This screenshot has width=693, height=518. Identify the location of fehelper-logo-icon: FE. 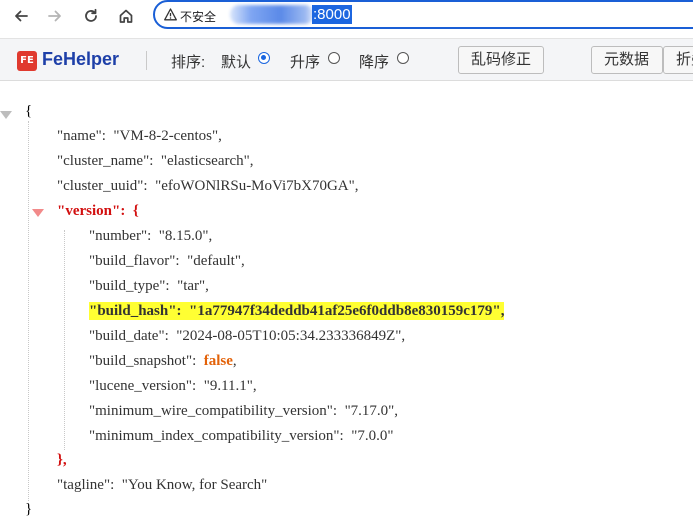
(27, 61).